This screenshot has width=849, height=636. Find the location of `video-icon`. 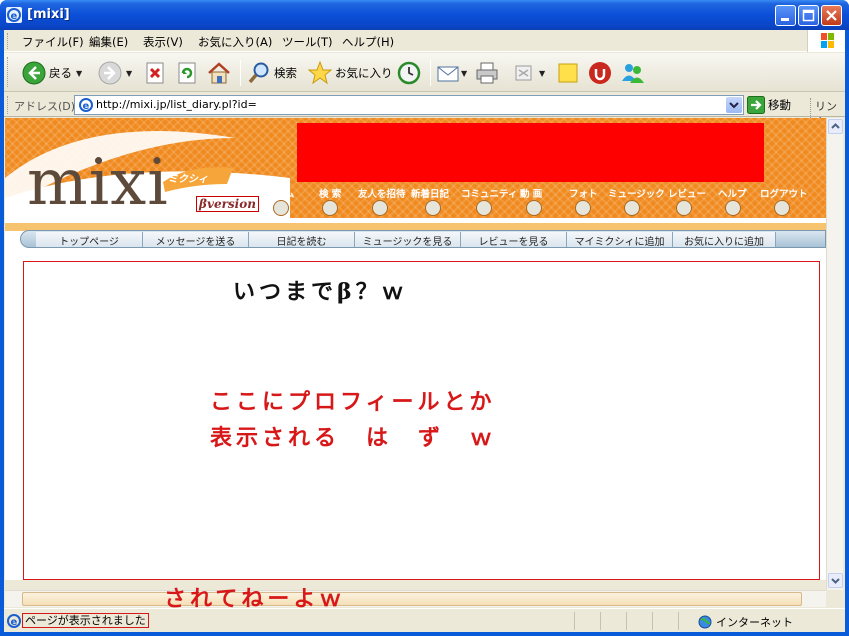

video-icon is located at coordinates (534, 208).